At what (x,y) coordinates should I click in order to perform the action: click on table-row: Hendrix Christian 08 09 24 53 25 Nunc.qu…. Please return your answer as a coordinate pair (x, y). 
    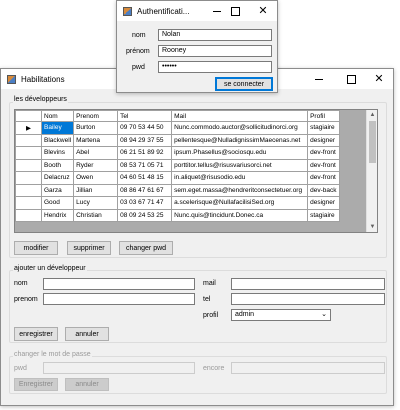
    Looking at the image, I should click on (178, 215).